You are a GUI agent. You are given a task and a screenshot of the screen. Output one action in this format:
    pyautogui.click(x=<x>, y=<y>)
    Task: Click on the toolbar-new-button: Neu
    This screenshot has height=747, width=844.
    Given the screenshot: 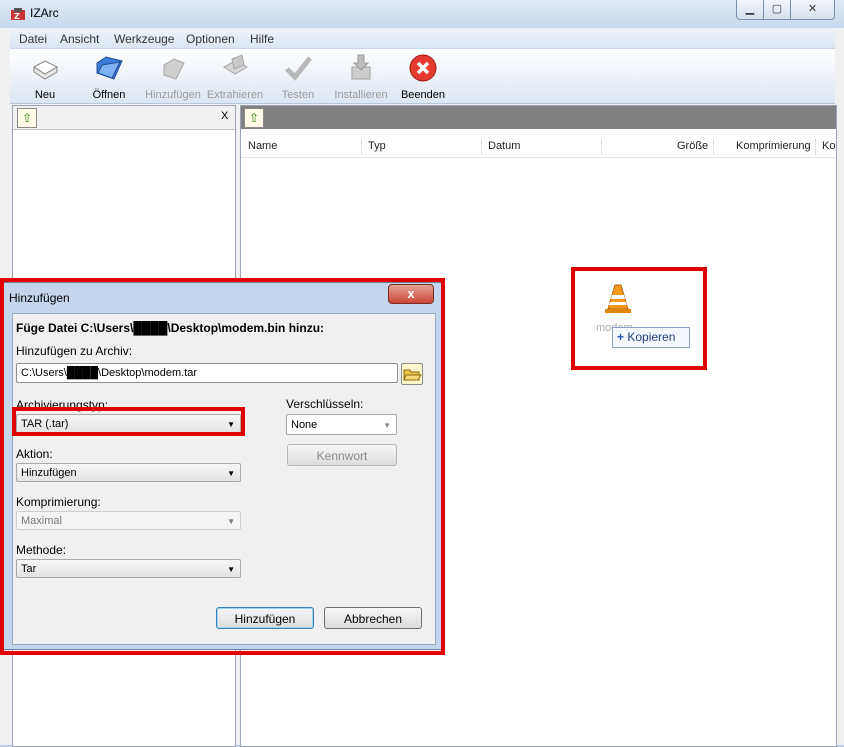 What is the action you would take?
    pyautogui.click(x=45, y=77)
    